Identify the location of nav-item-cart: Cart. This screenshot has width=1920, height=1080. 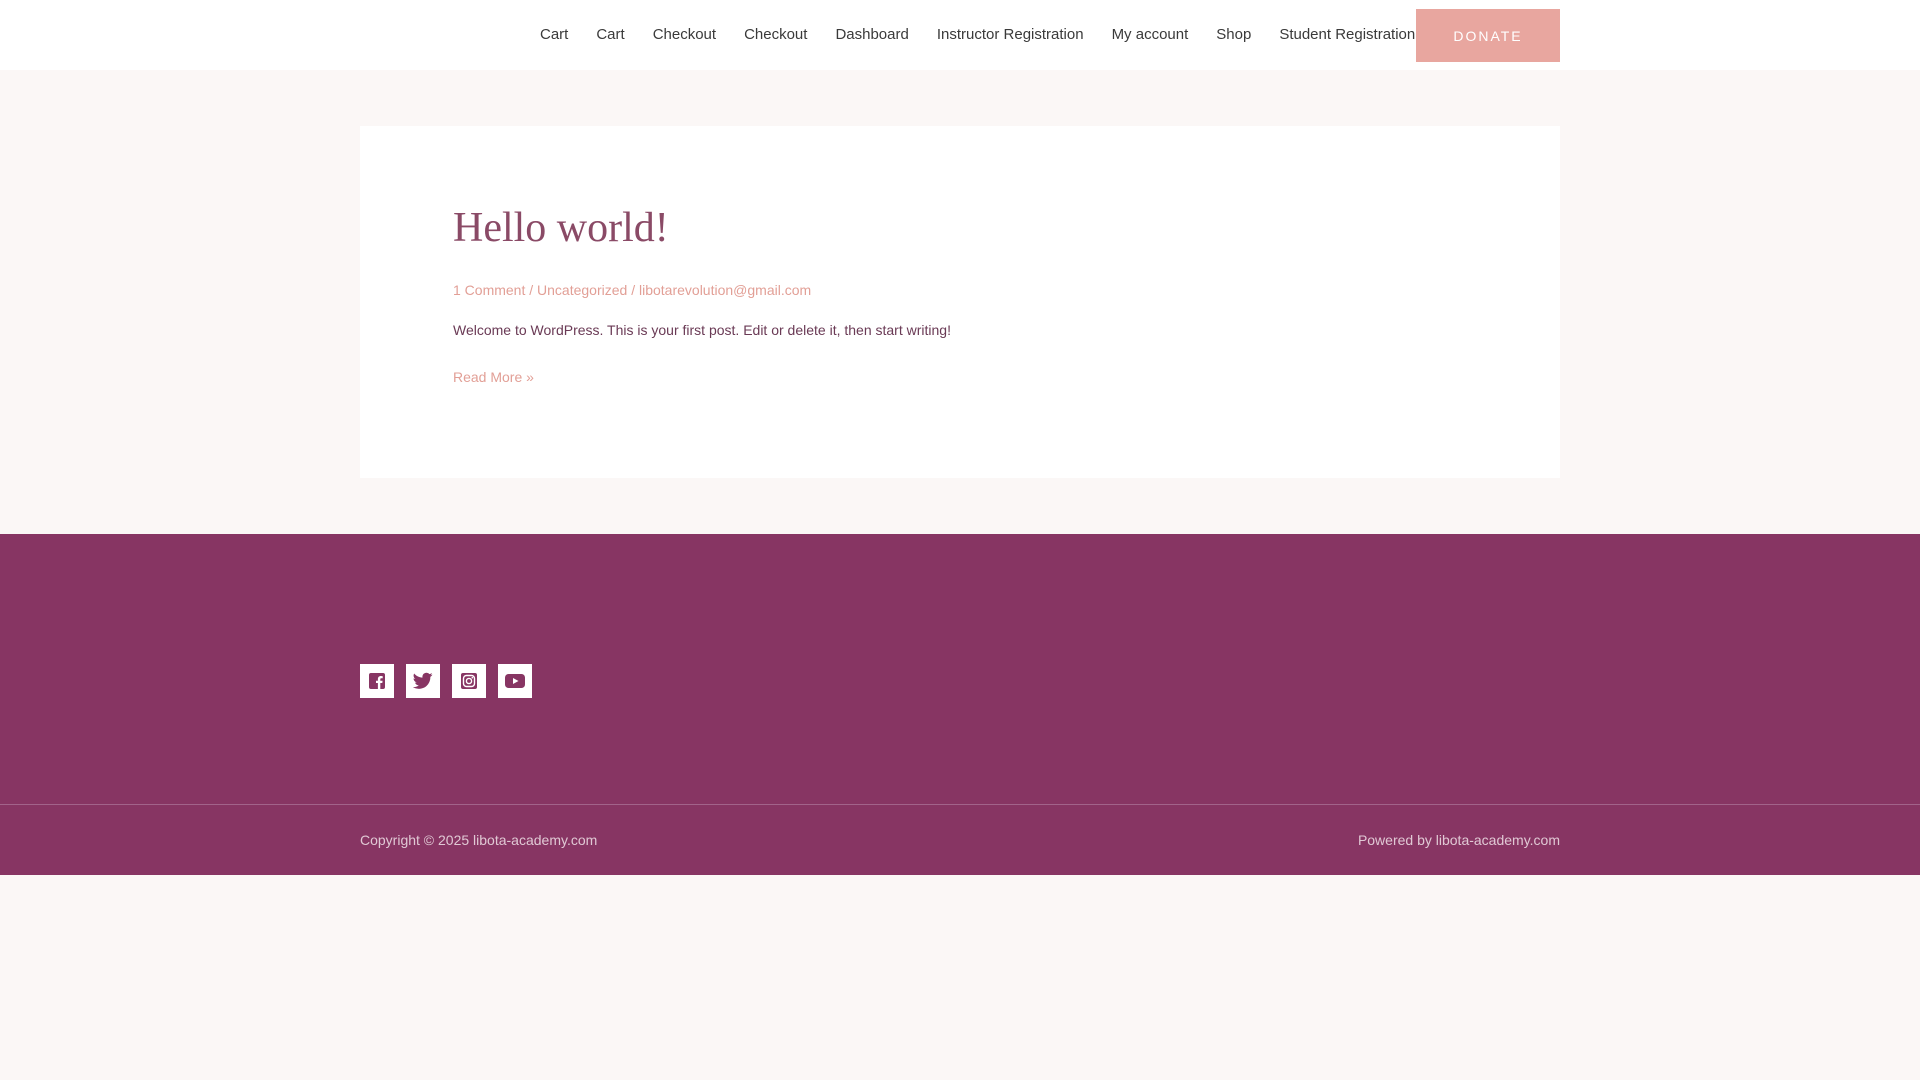
(554, 35).